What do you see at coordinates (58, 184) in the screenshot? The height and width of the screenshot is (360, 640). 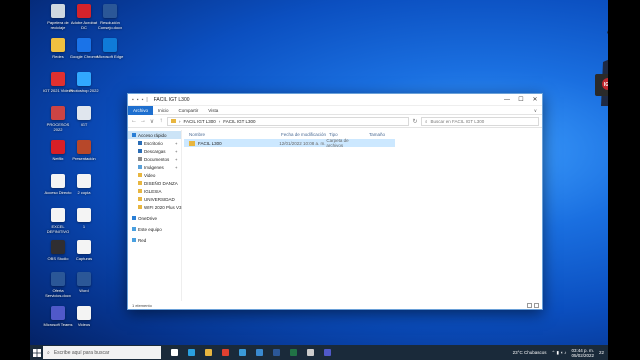 I see `desktop-icon: Acceso Directo` at bounding box center [58, 184].